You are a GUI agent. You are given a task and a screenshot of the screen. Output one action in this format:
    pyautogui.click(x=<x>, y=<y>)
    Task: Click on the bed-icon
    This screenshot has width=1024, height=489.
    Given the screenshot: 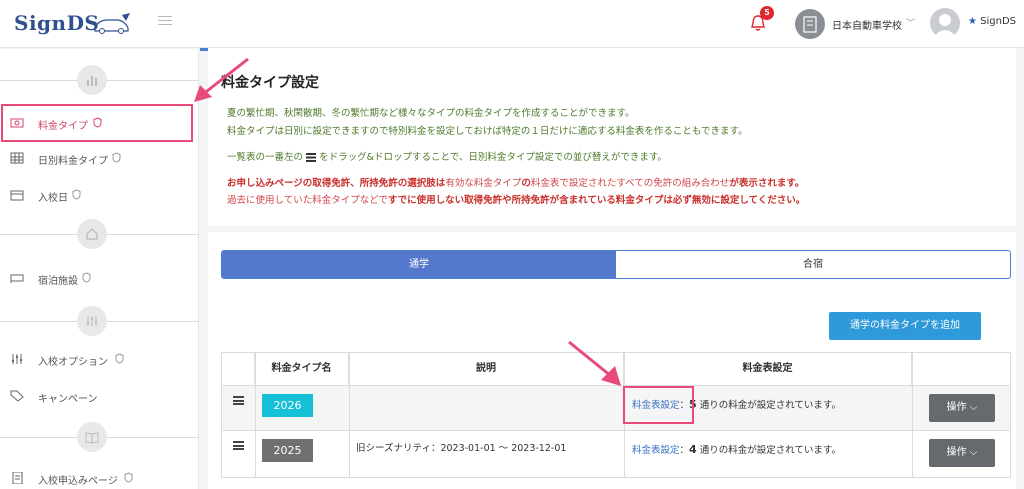 What is the action you would take?
    pyautogui.click(x=17, y=278)
    